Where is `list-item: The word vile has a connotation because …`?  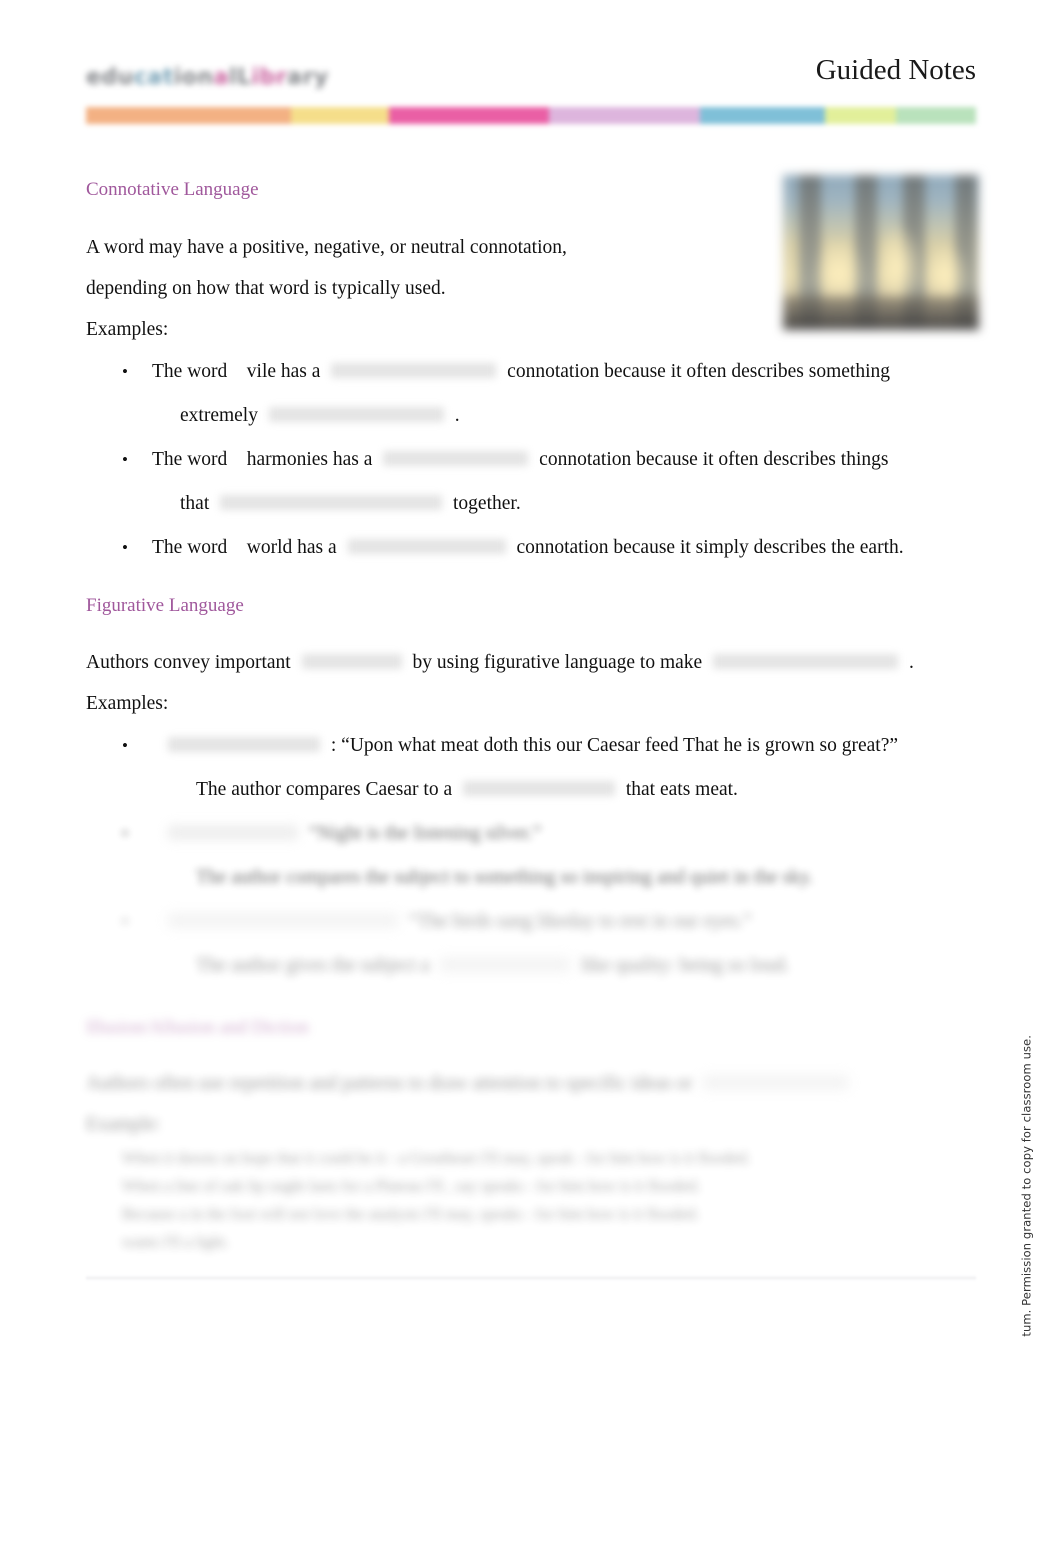
list-item: The word vile has a connotation because … is located at coordinates (531, 394).